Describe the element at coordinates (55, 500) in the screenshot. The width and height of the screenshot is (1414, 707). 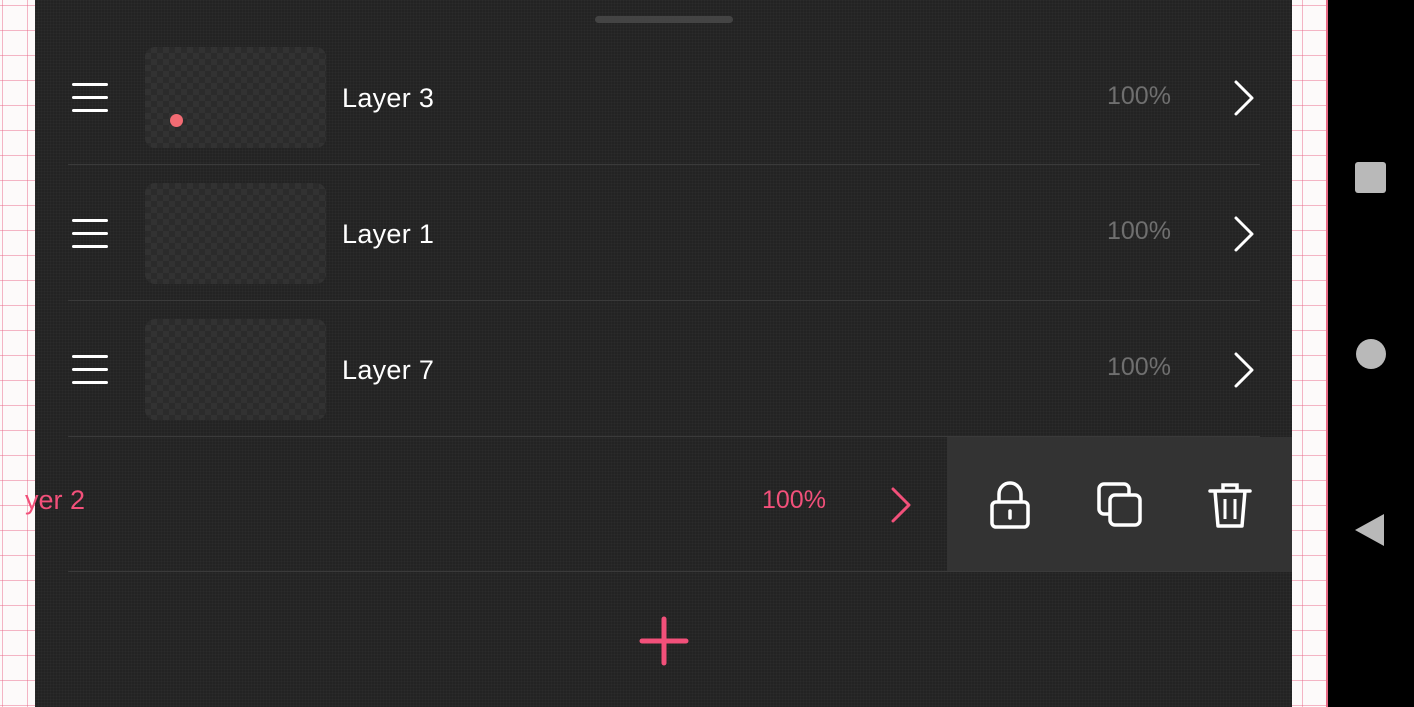
I see `layer-name: yer 2` at that location.